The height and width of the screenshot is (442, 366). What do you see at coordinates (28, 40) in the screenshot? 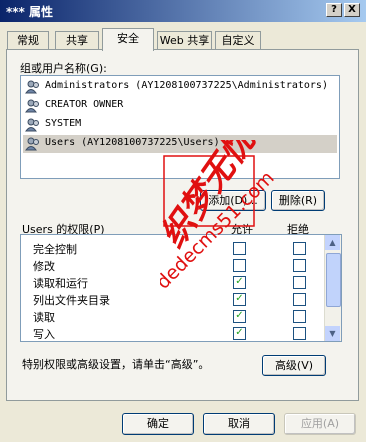
I see `tab-general: 常规` at bounding box center [28, 40].